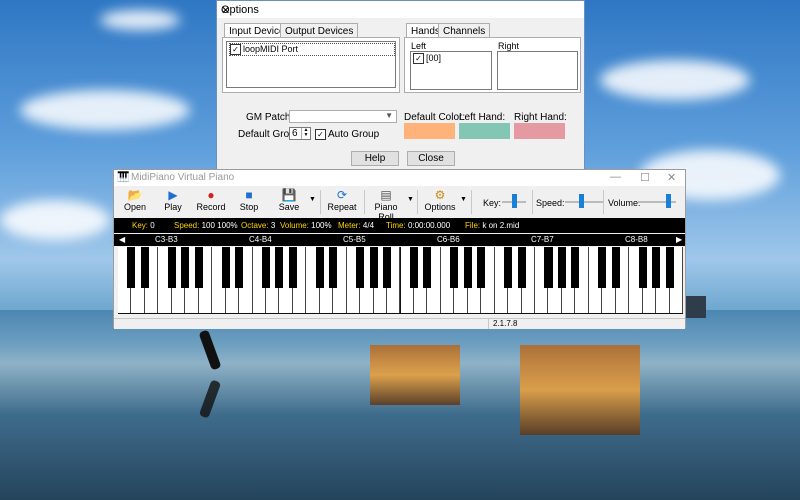  What do you see at coordinates (645, 177) in the screenshot?
I see `maximize-icon: ☐` at bounding box center [645, 177].